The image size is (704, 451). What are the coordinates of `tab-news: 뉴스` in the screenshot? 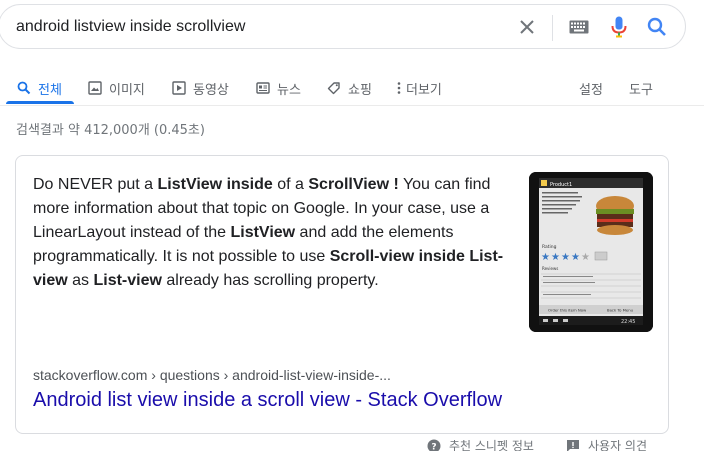 It's located at (278, 88).